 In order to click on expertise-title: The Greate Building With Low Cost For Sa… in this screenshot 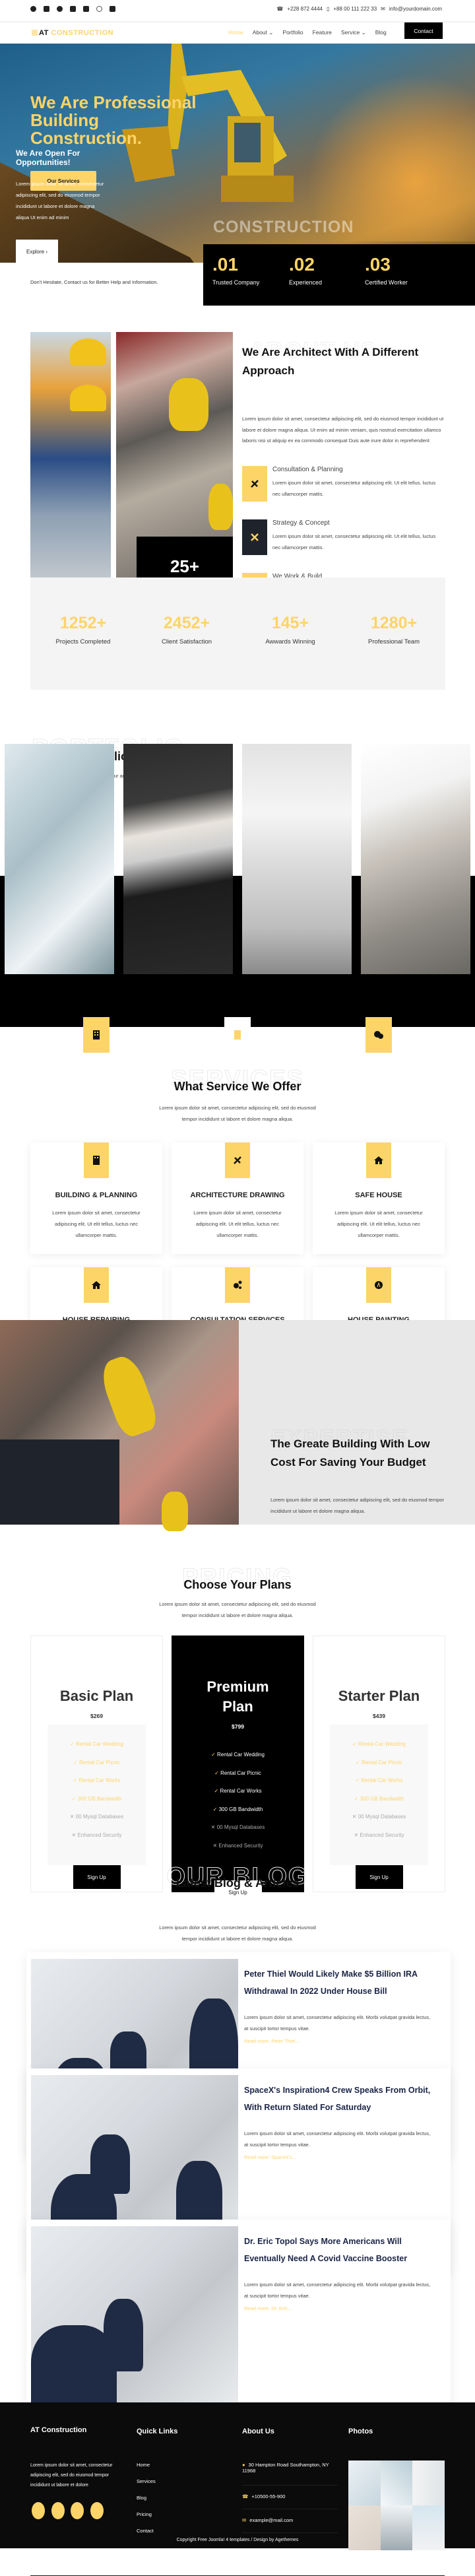, I will do `click(350, 1453)`.